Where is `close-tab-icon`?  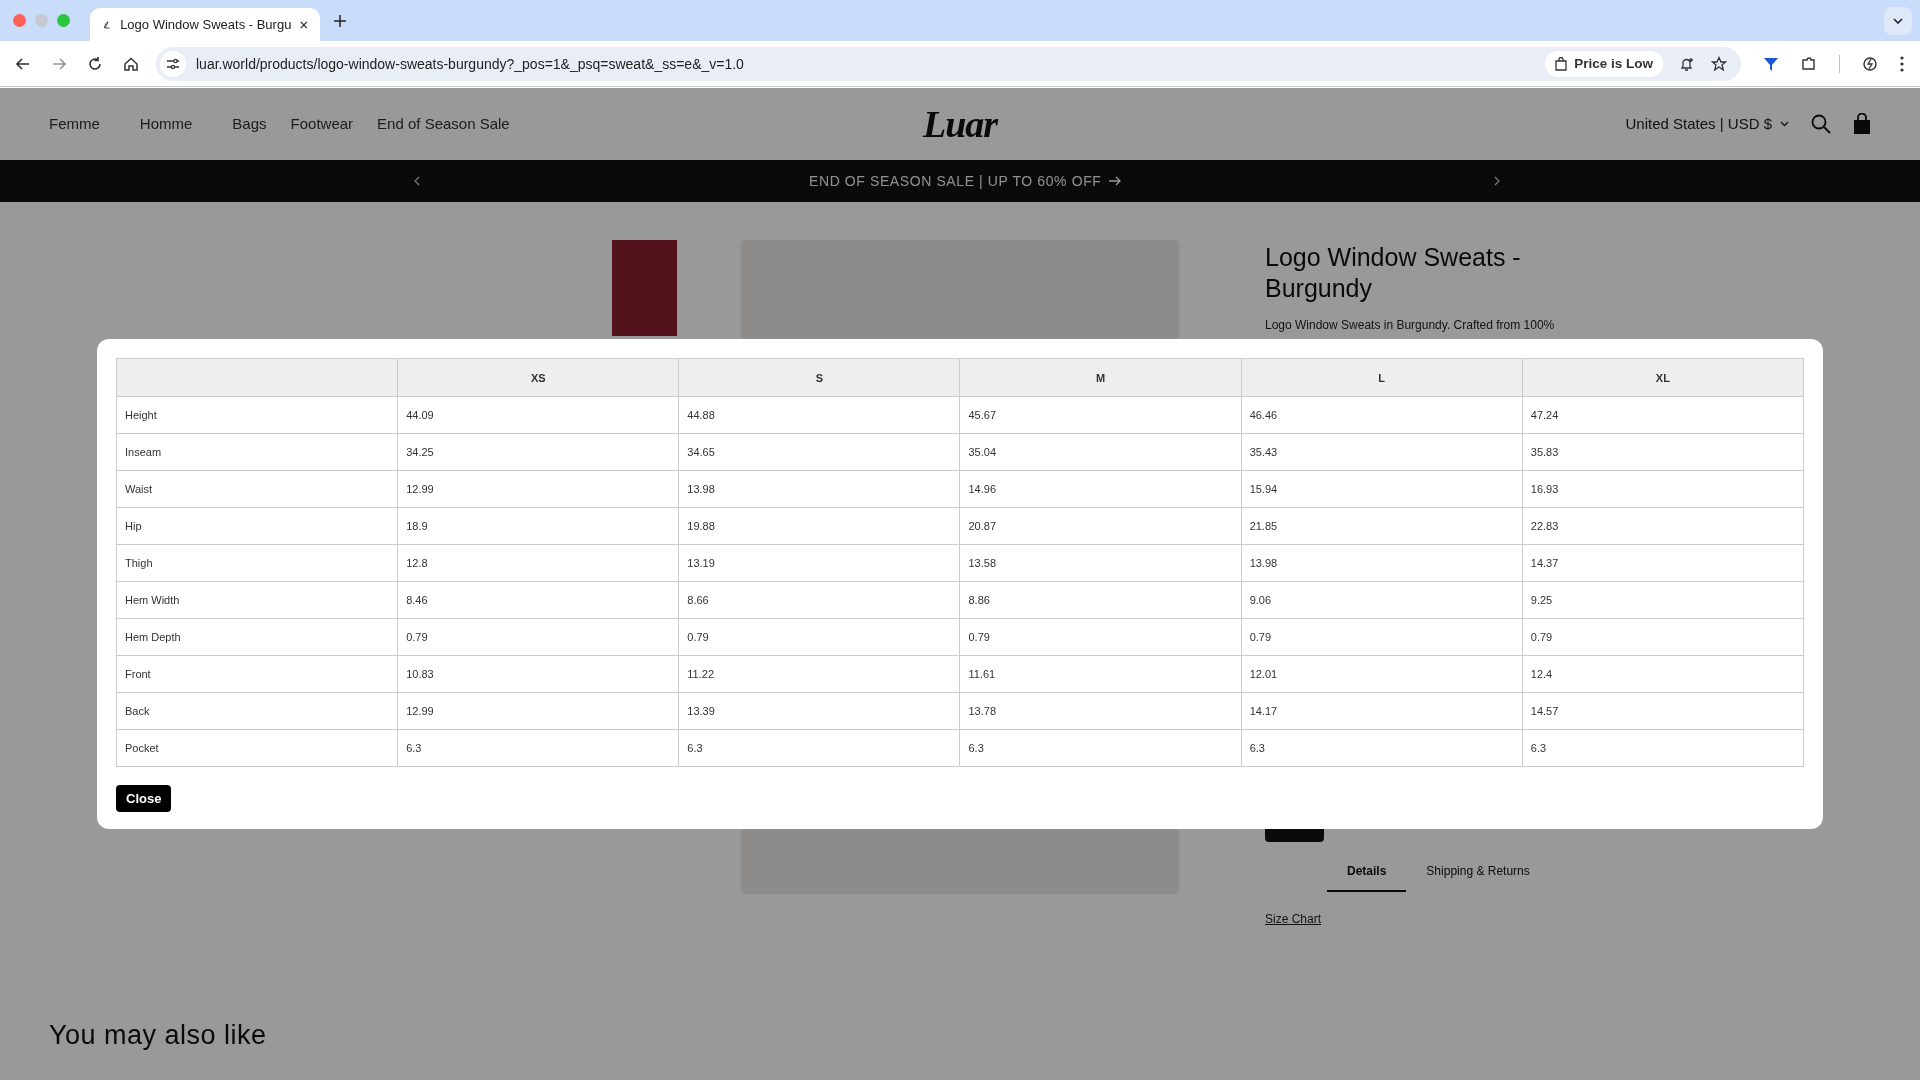
close-tab-icon is located at coordinates (304, 24).